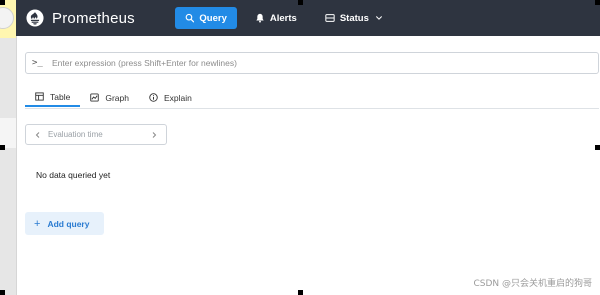 This screenshot has width=600, height=295. Describe the element at coordinates (73, 175) in the screenshot. I see `no-data-message: No data queried yet` at that location.